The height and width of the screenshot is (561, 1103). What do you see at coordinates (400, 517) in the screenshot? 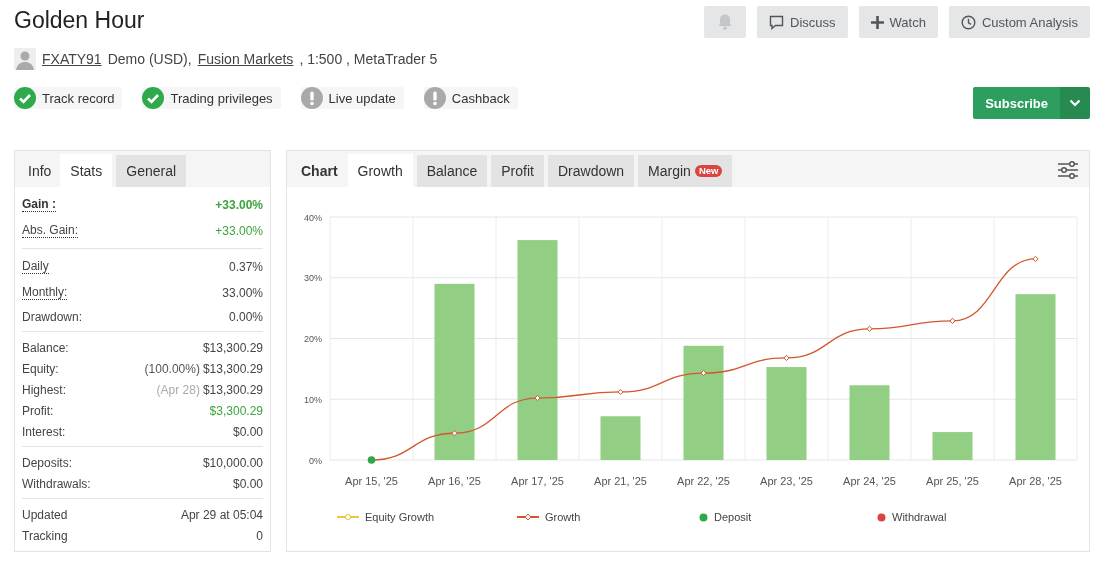
I see `legend-label: Equity Growth` at bounding box center [400, 517].